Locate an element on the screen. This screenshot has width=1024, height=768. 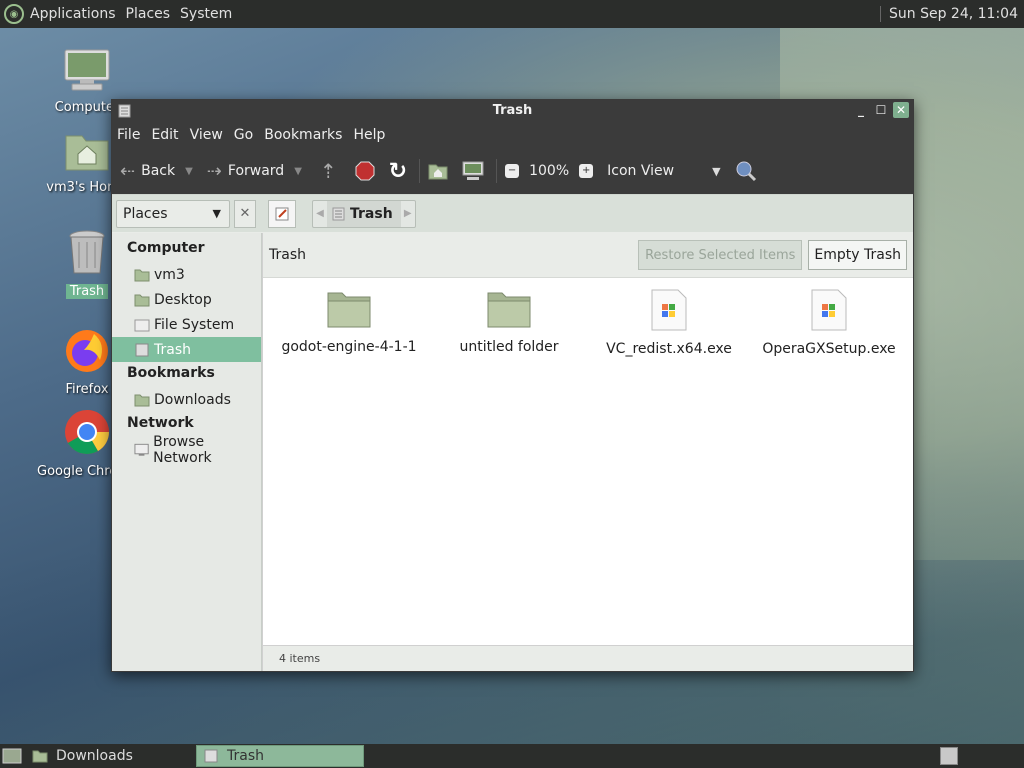
menu-go: Go is located at coordinates (243, 135).